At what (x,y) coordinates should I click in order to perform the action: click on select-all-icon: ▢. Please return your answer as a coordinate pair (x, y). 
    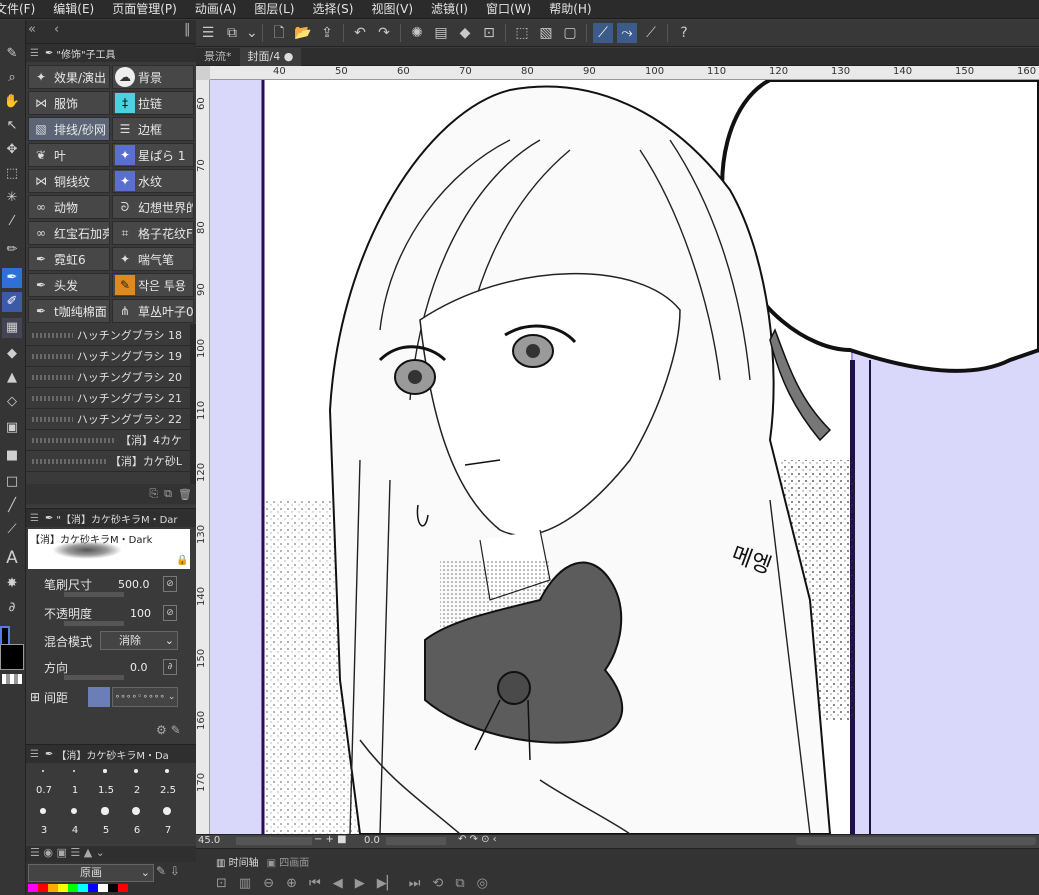
    Looking at the image, I should click on (570, 33).